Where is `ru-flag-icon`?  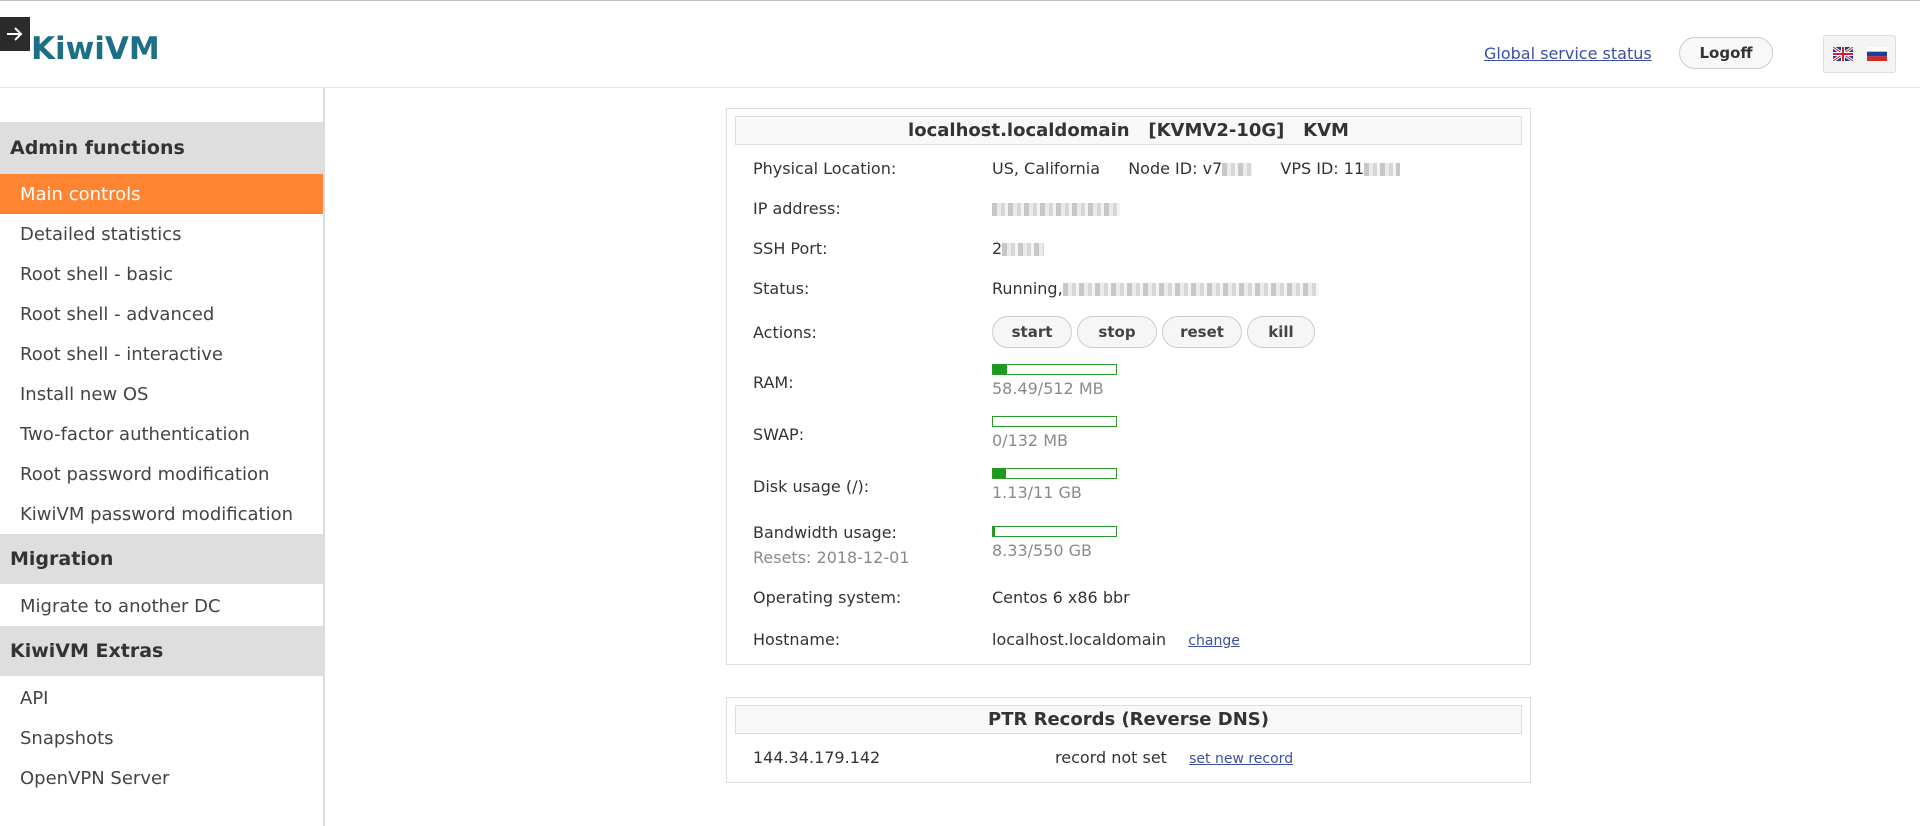 ru-flag-icon is located at coordinates (1876, 54).